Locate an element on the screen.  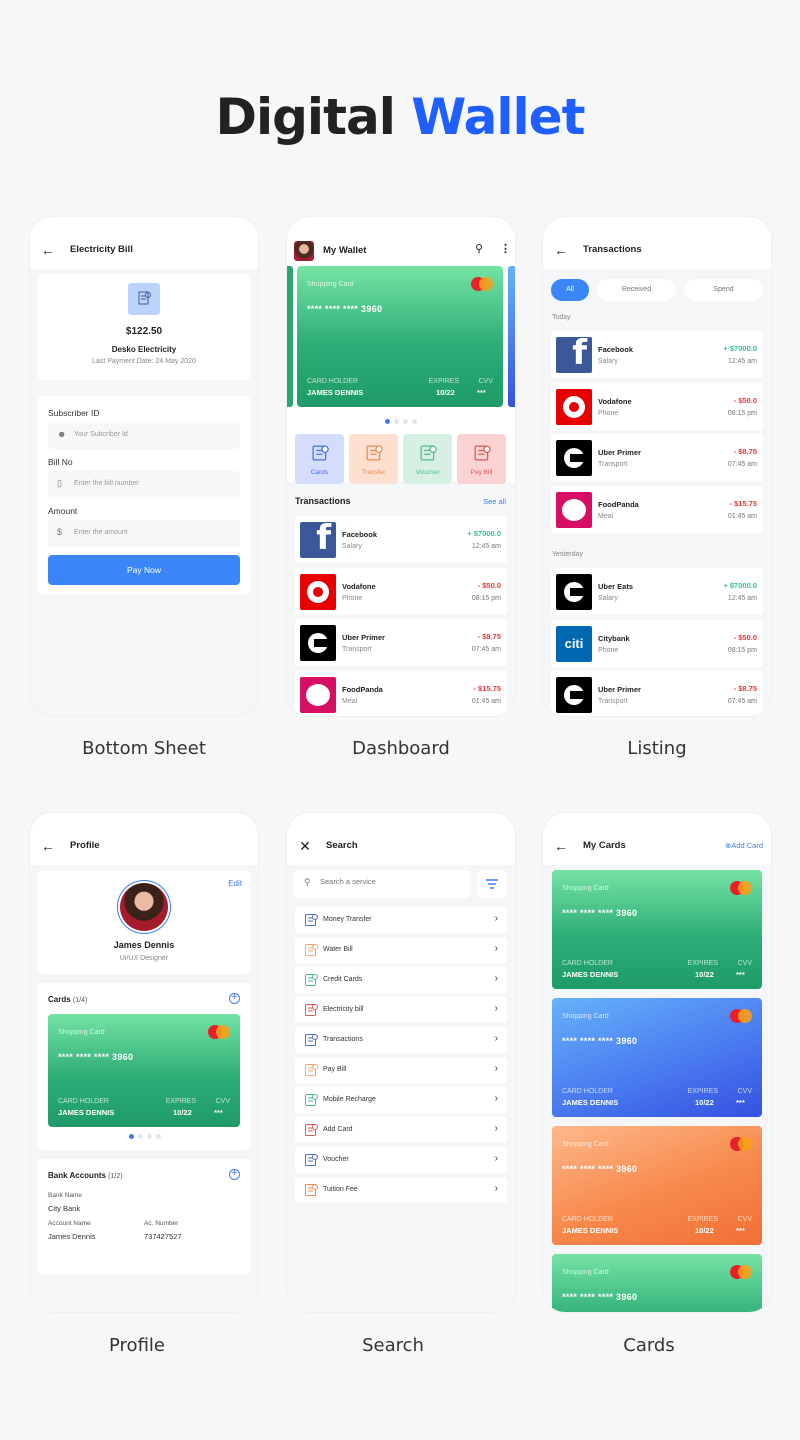
transaction-time: 07:45 am is located at coordinates (742, 465).